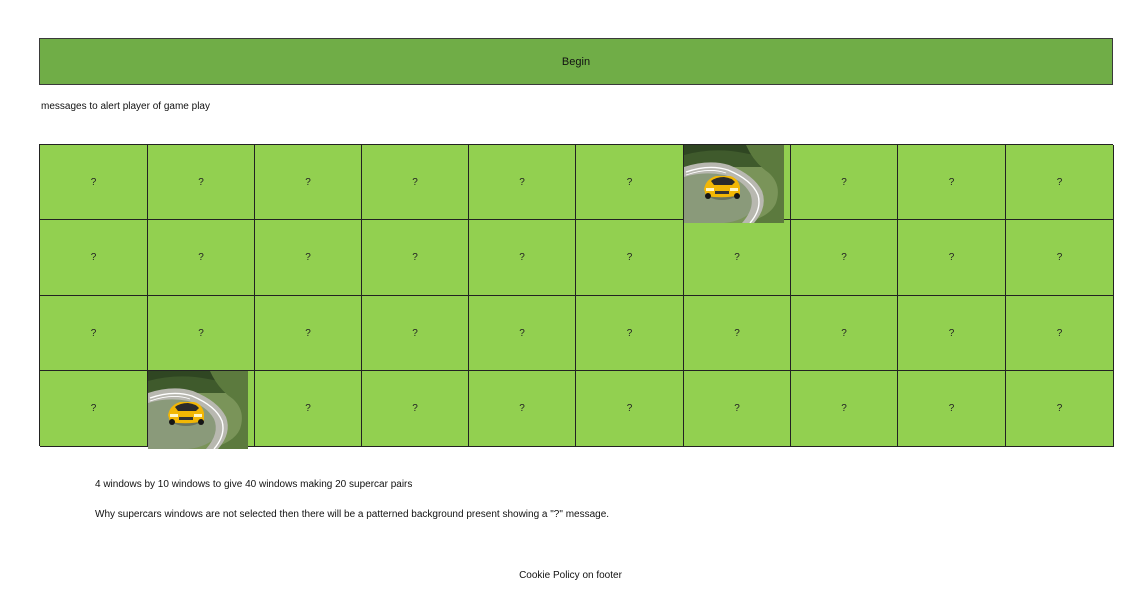 This screenshot has width=1141, height=599. Describe the element at coordinates (125, 106) in the screenshot. I see `game-messages: messages to alert player of game play` at that location.